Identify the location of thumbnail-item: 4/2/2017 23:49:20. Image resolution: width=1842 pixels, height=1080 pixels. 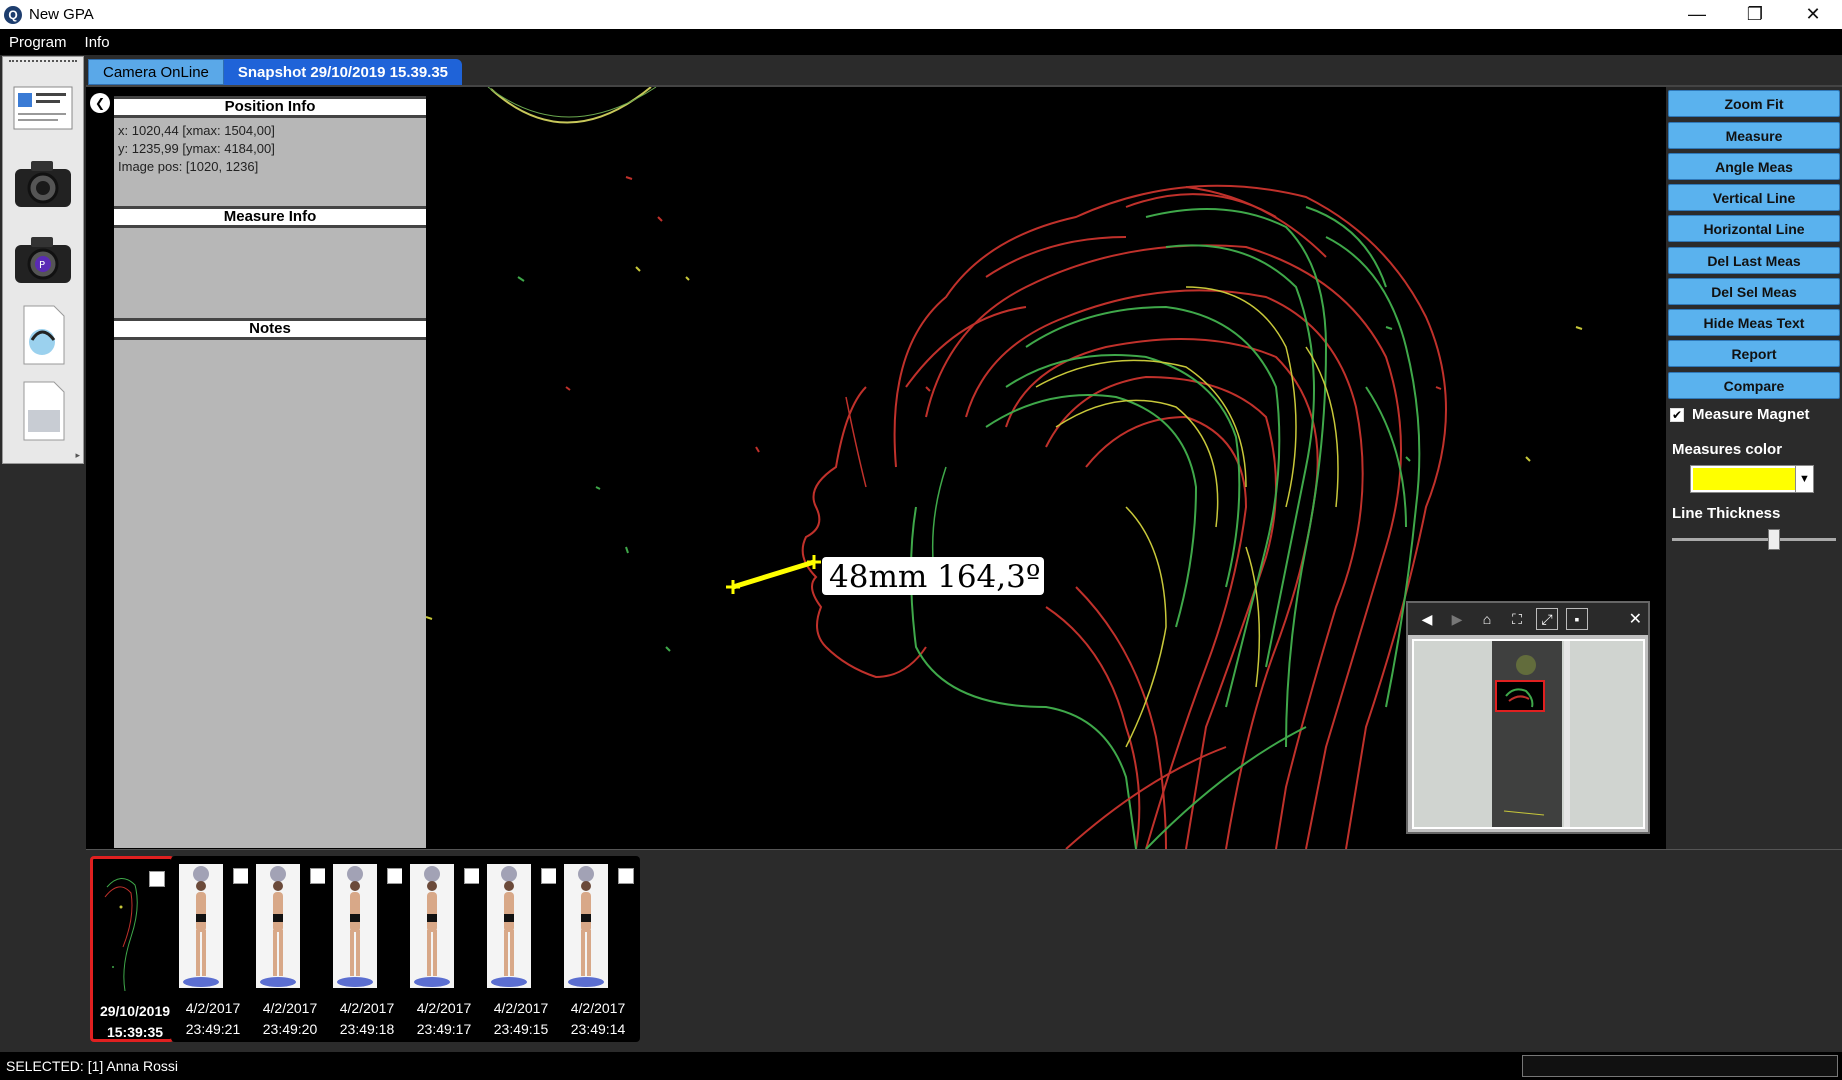
(290, 949).